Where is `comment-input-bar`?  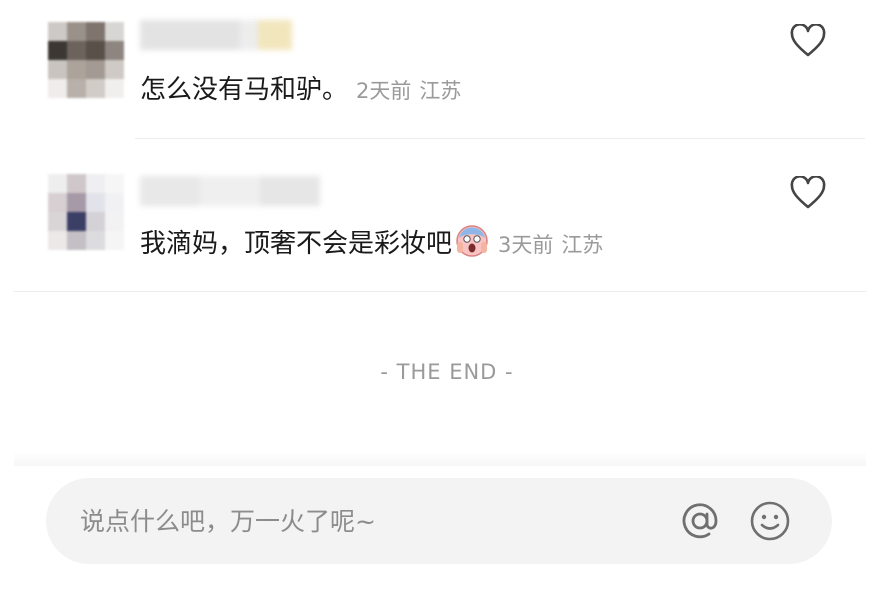 comment-input-bar is located at coordinates (439, 521).